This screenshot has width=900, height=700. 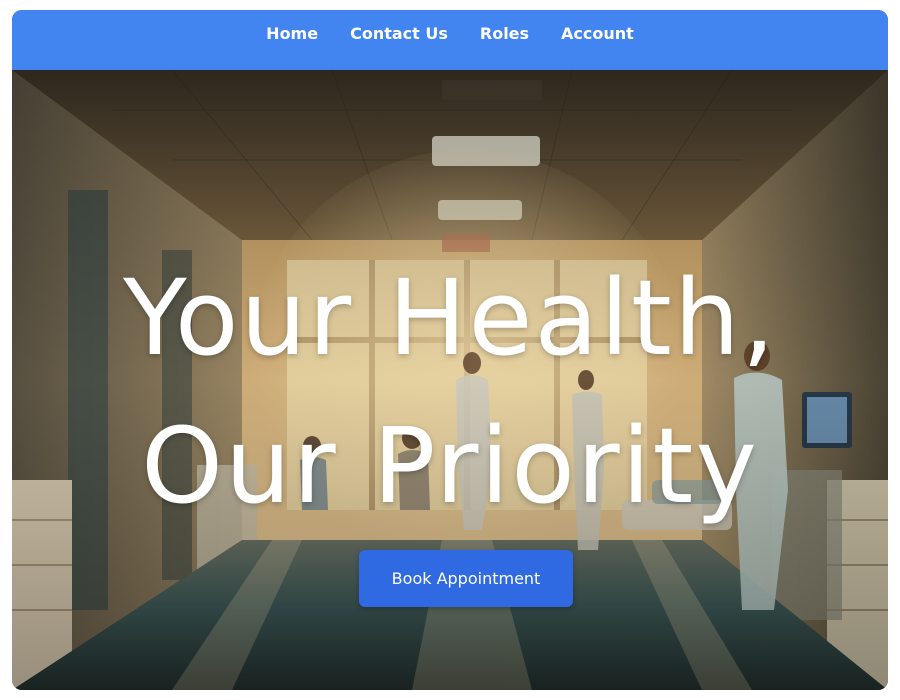 What do you see at coordinates (504, 33) in the screenshot?
I see `nav-roles-link: Roles` at bounding box center [504, 33].